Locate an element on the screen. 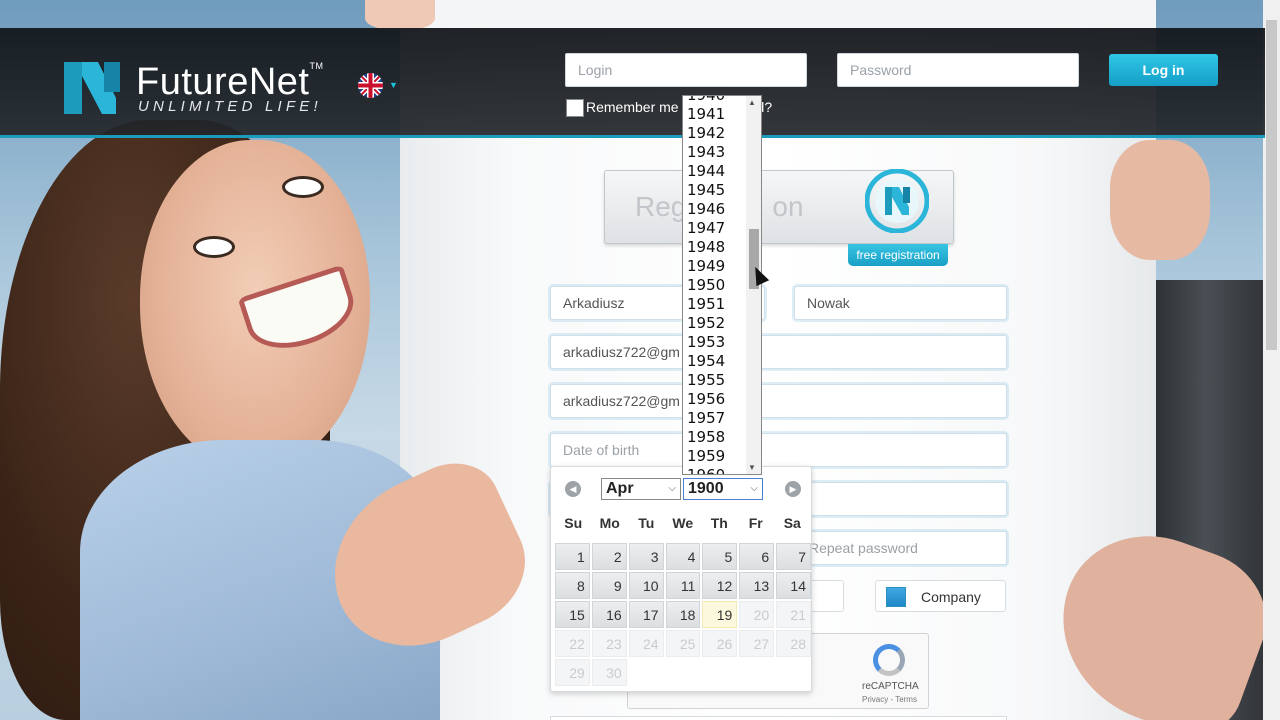 Image resolution: width=1280 pixels, height=720 pixels. prev-month-icon: ◀ is located at coordinates (573, 489).